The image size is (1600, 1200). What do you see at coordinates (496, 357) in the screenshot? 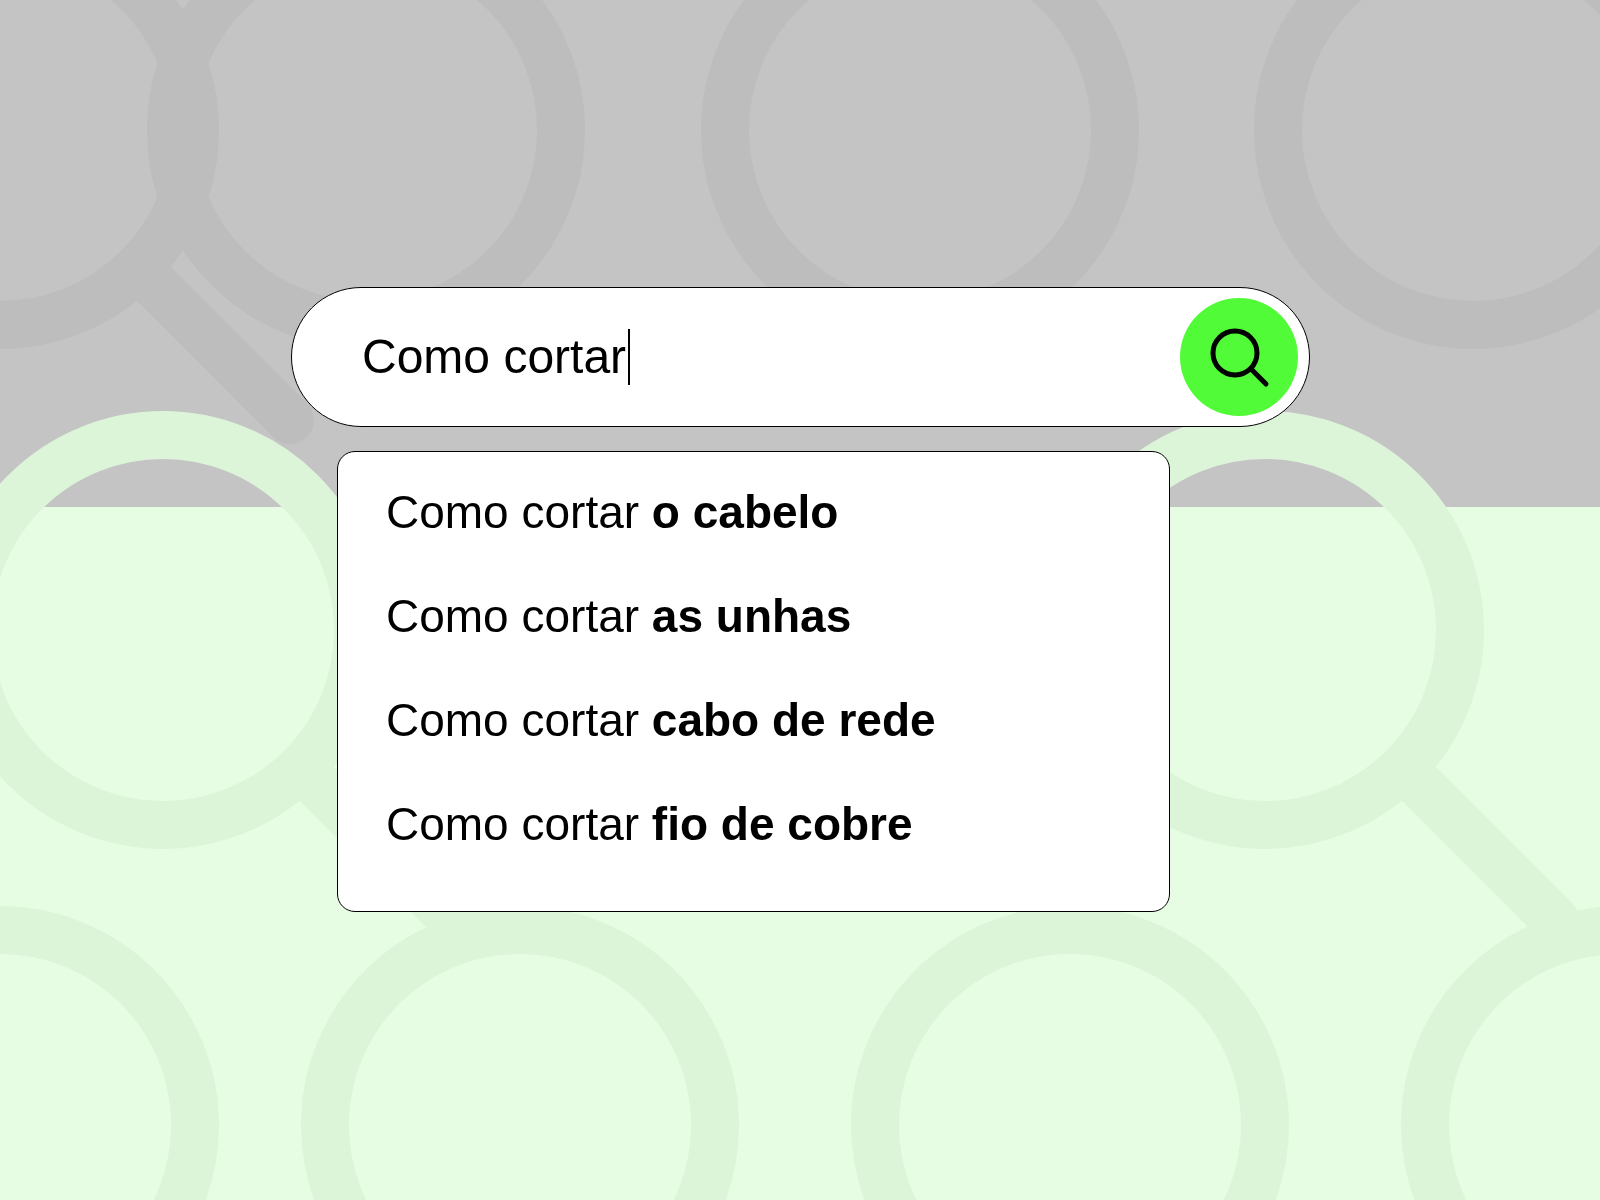
I see `search-field: Como cortar` at bounding box center [496, 357].